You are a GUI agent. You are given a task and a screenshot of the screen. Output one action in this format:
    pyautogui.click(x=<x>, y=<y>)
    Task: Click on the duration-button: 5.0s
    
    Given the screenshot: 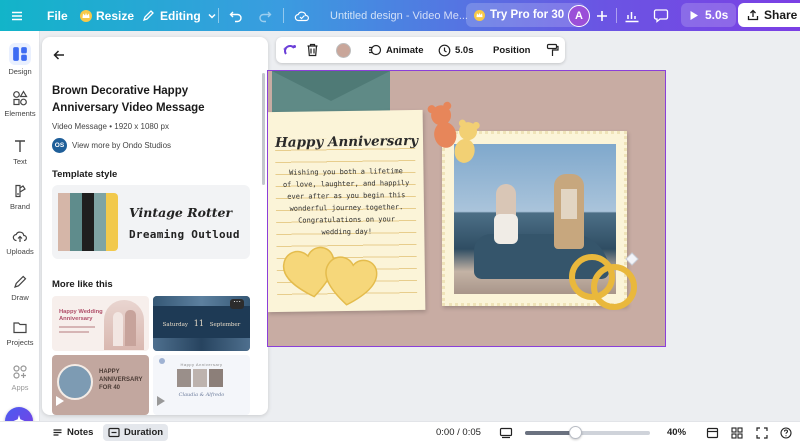 What is the action you would take?
    pyautogui.click(x=456, y=50)
    